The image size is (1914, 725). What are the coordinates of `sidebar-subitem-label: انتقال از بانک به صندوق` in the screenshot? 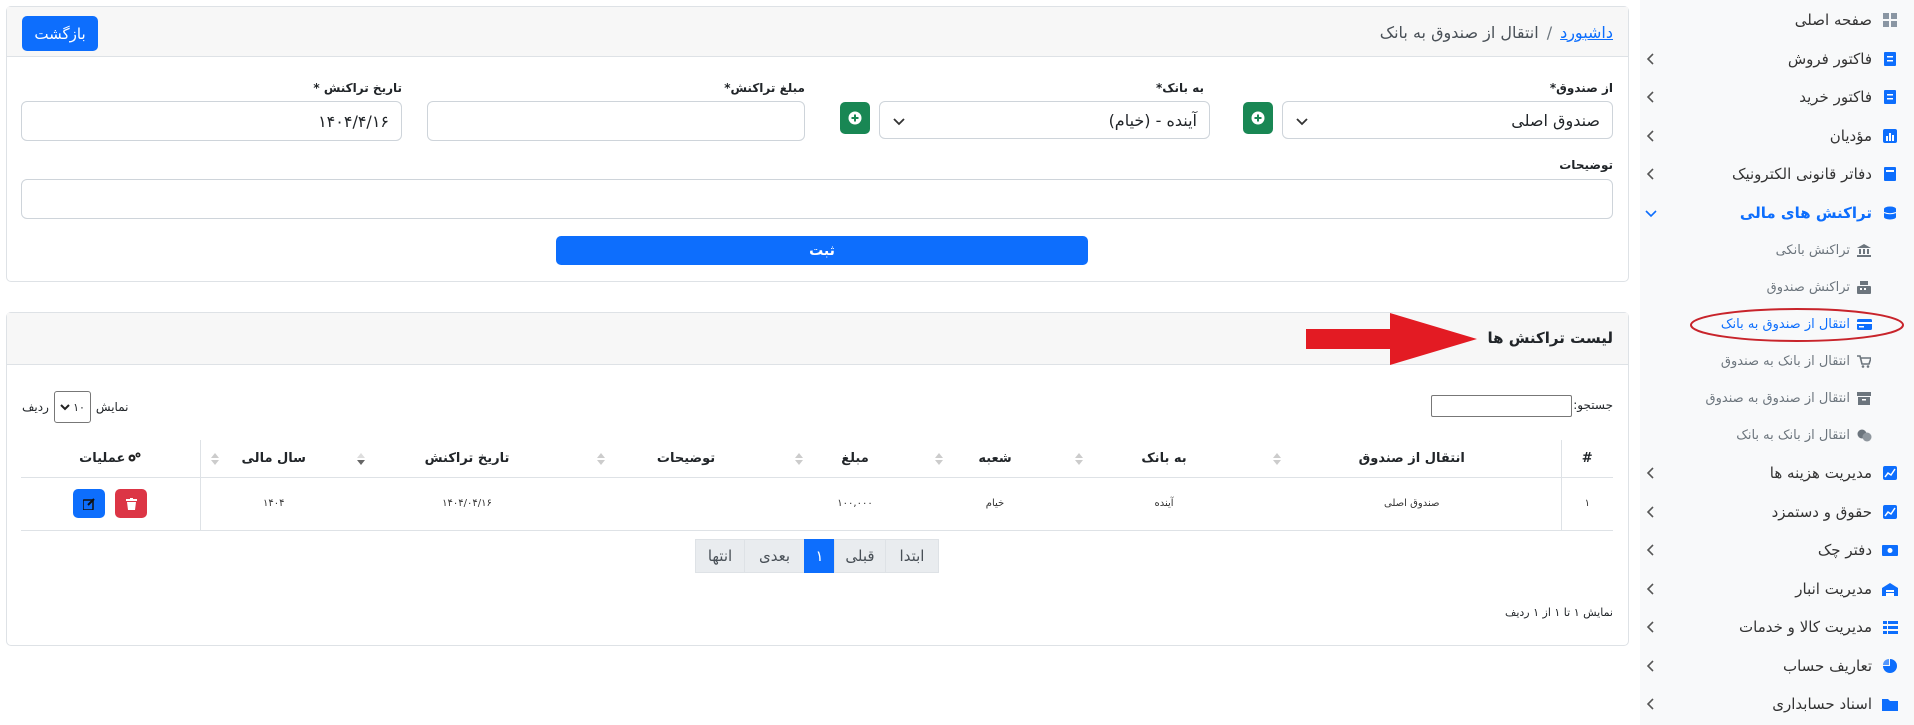 It's located at (1785, 361).